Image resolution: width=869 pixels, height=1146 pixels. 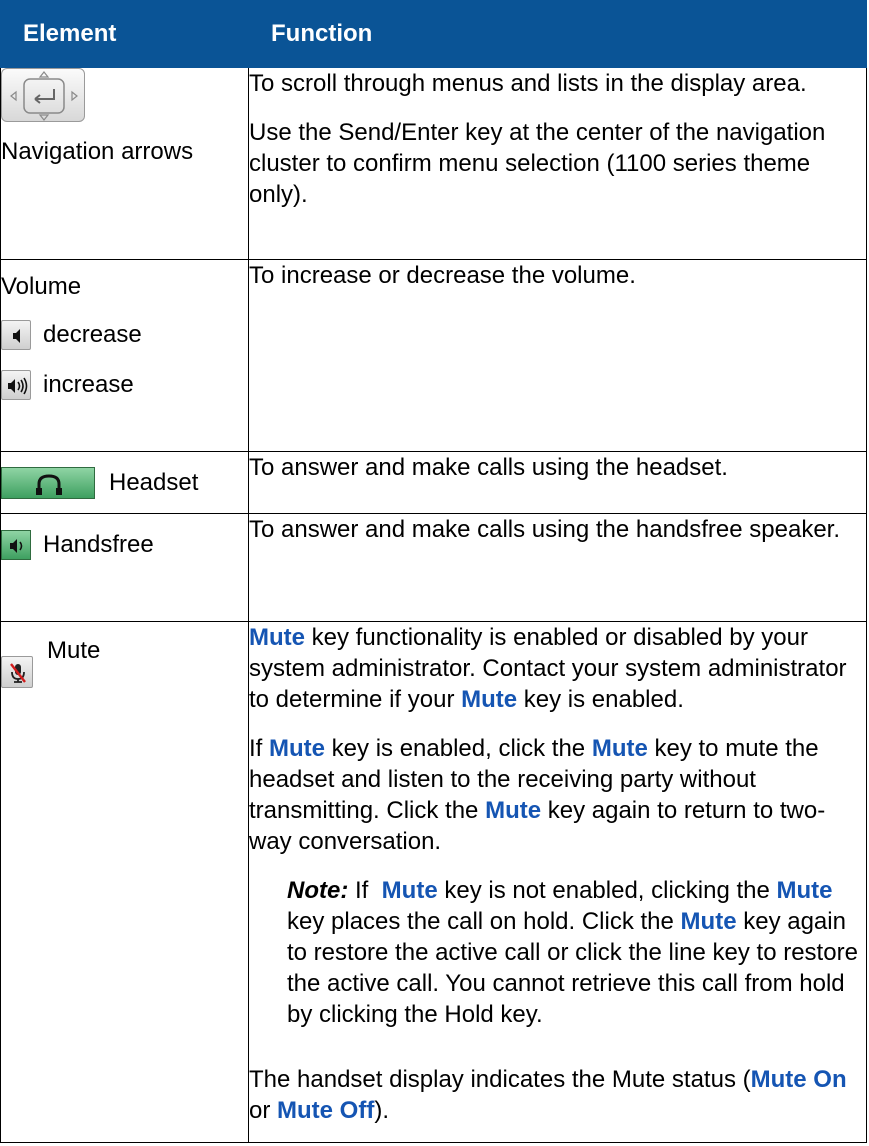 I want to click on header-function: Function, so click(x=557, y=34).